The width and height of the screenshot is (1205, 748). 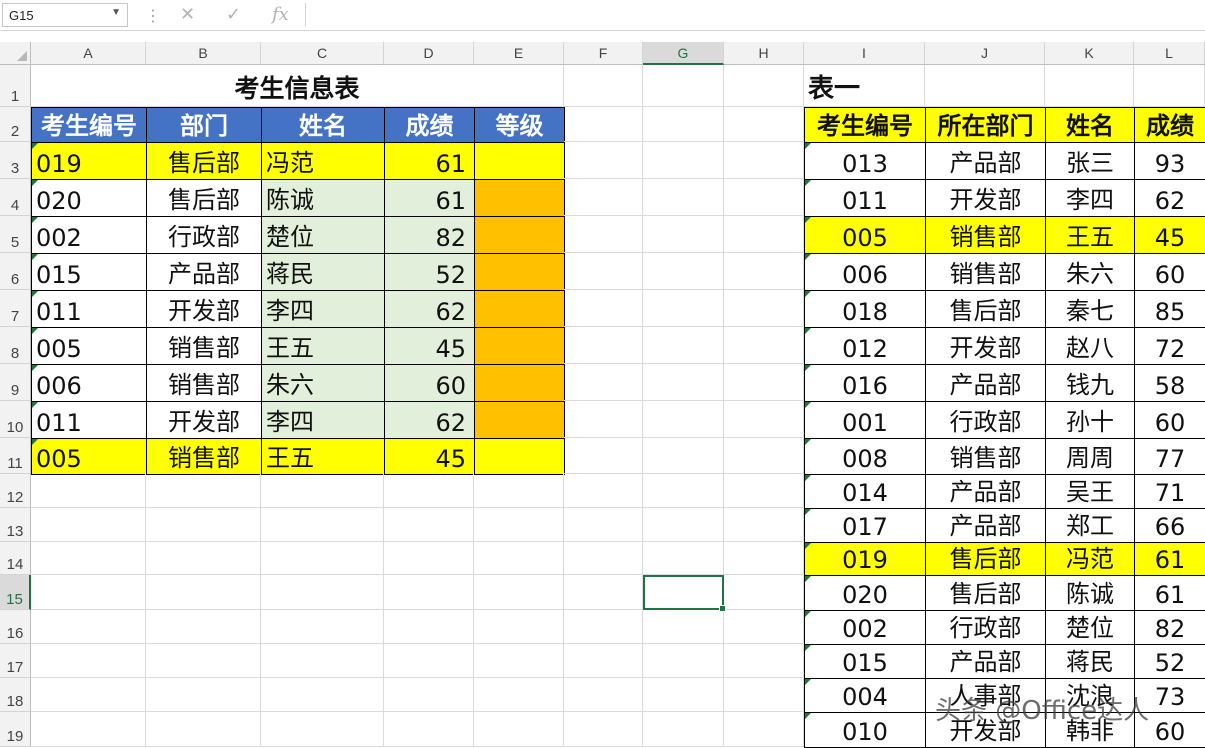 I want to click on right-data-cell: 58, so click(x=1169, y=383).